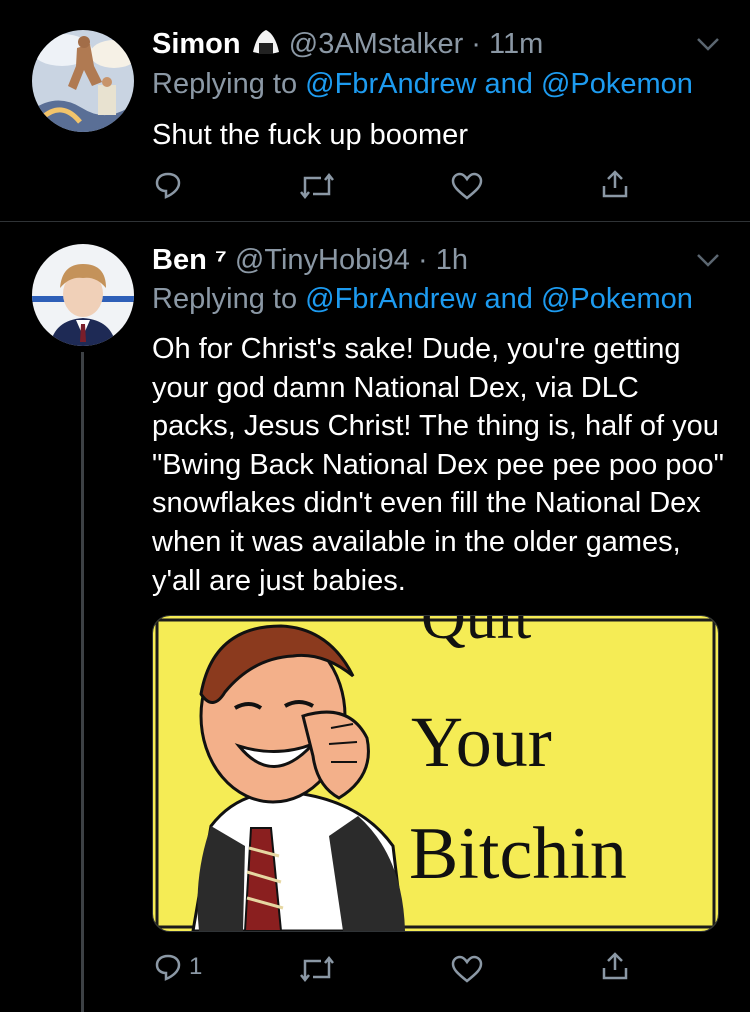 The height and width of the screenshot is (1012, 750). I want to click on avatar-simon, so click(83, 81).